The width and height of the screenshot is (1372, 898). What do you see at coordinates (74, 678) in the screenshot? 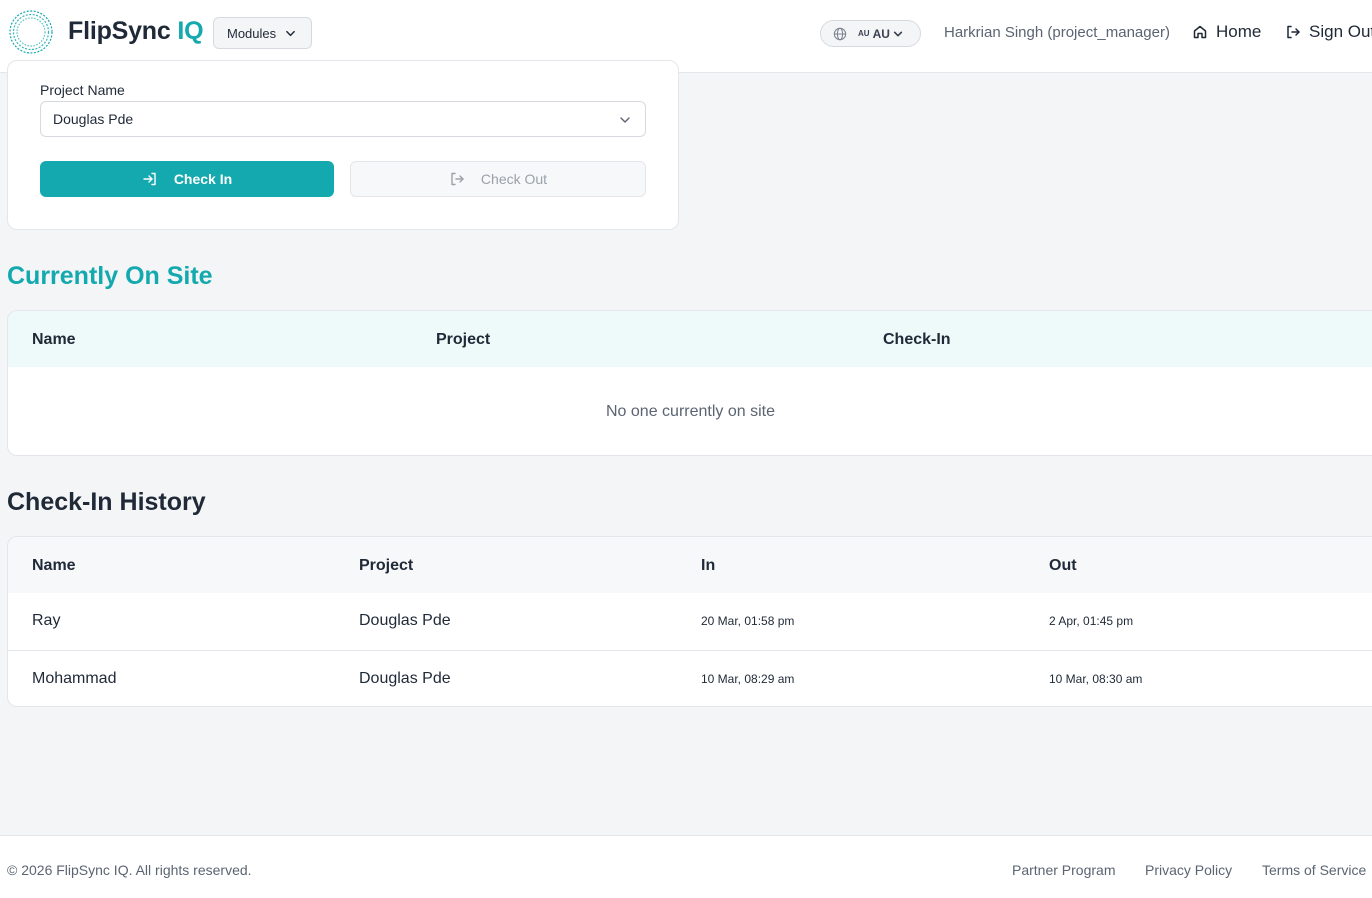
I see `cell-name: Mohammad` at bounding box center [74, 678].